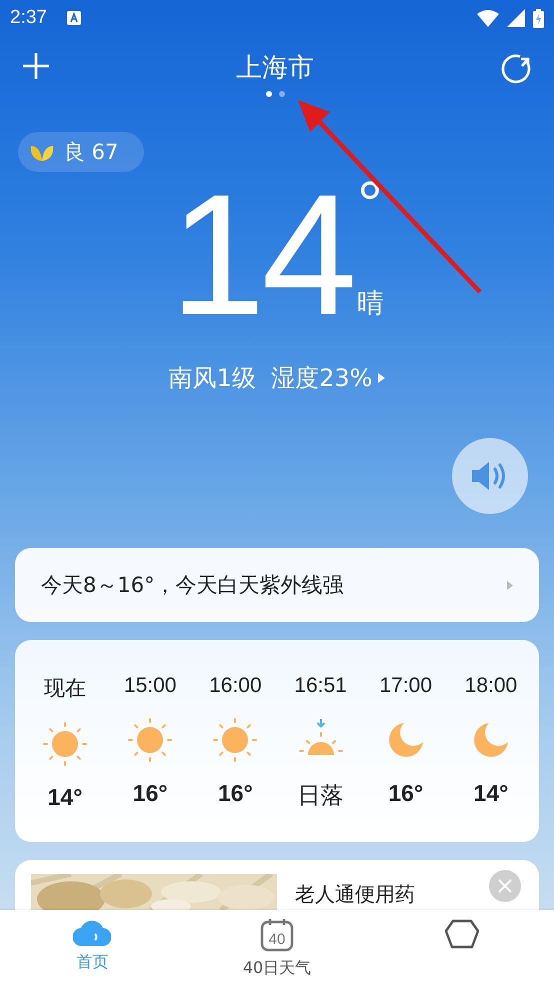 The image size is (554, 984). I want to click on nav-tab: 40 40日天气, so click(277, 947).